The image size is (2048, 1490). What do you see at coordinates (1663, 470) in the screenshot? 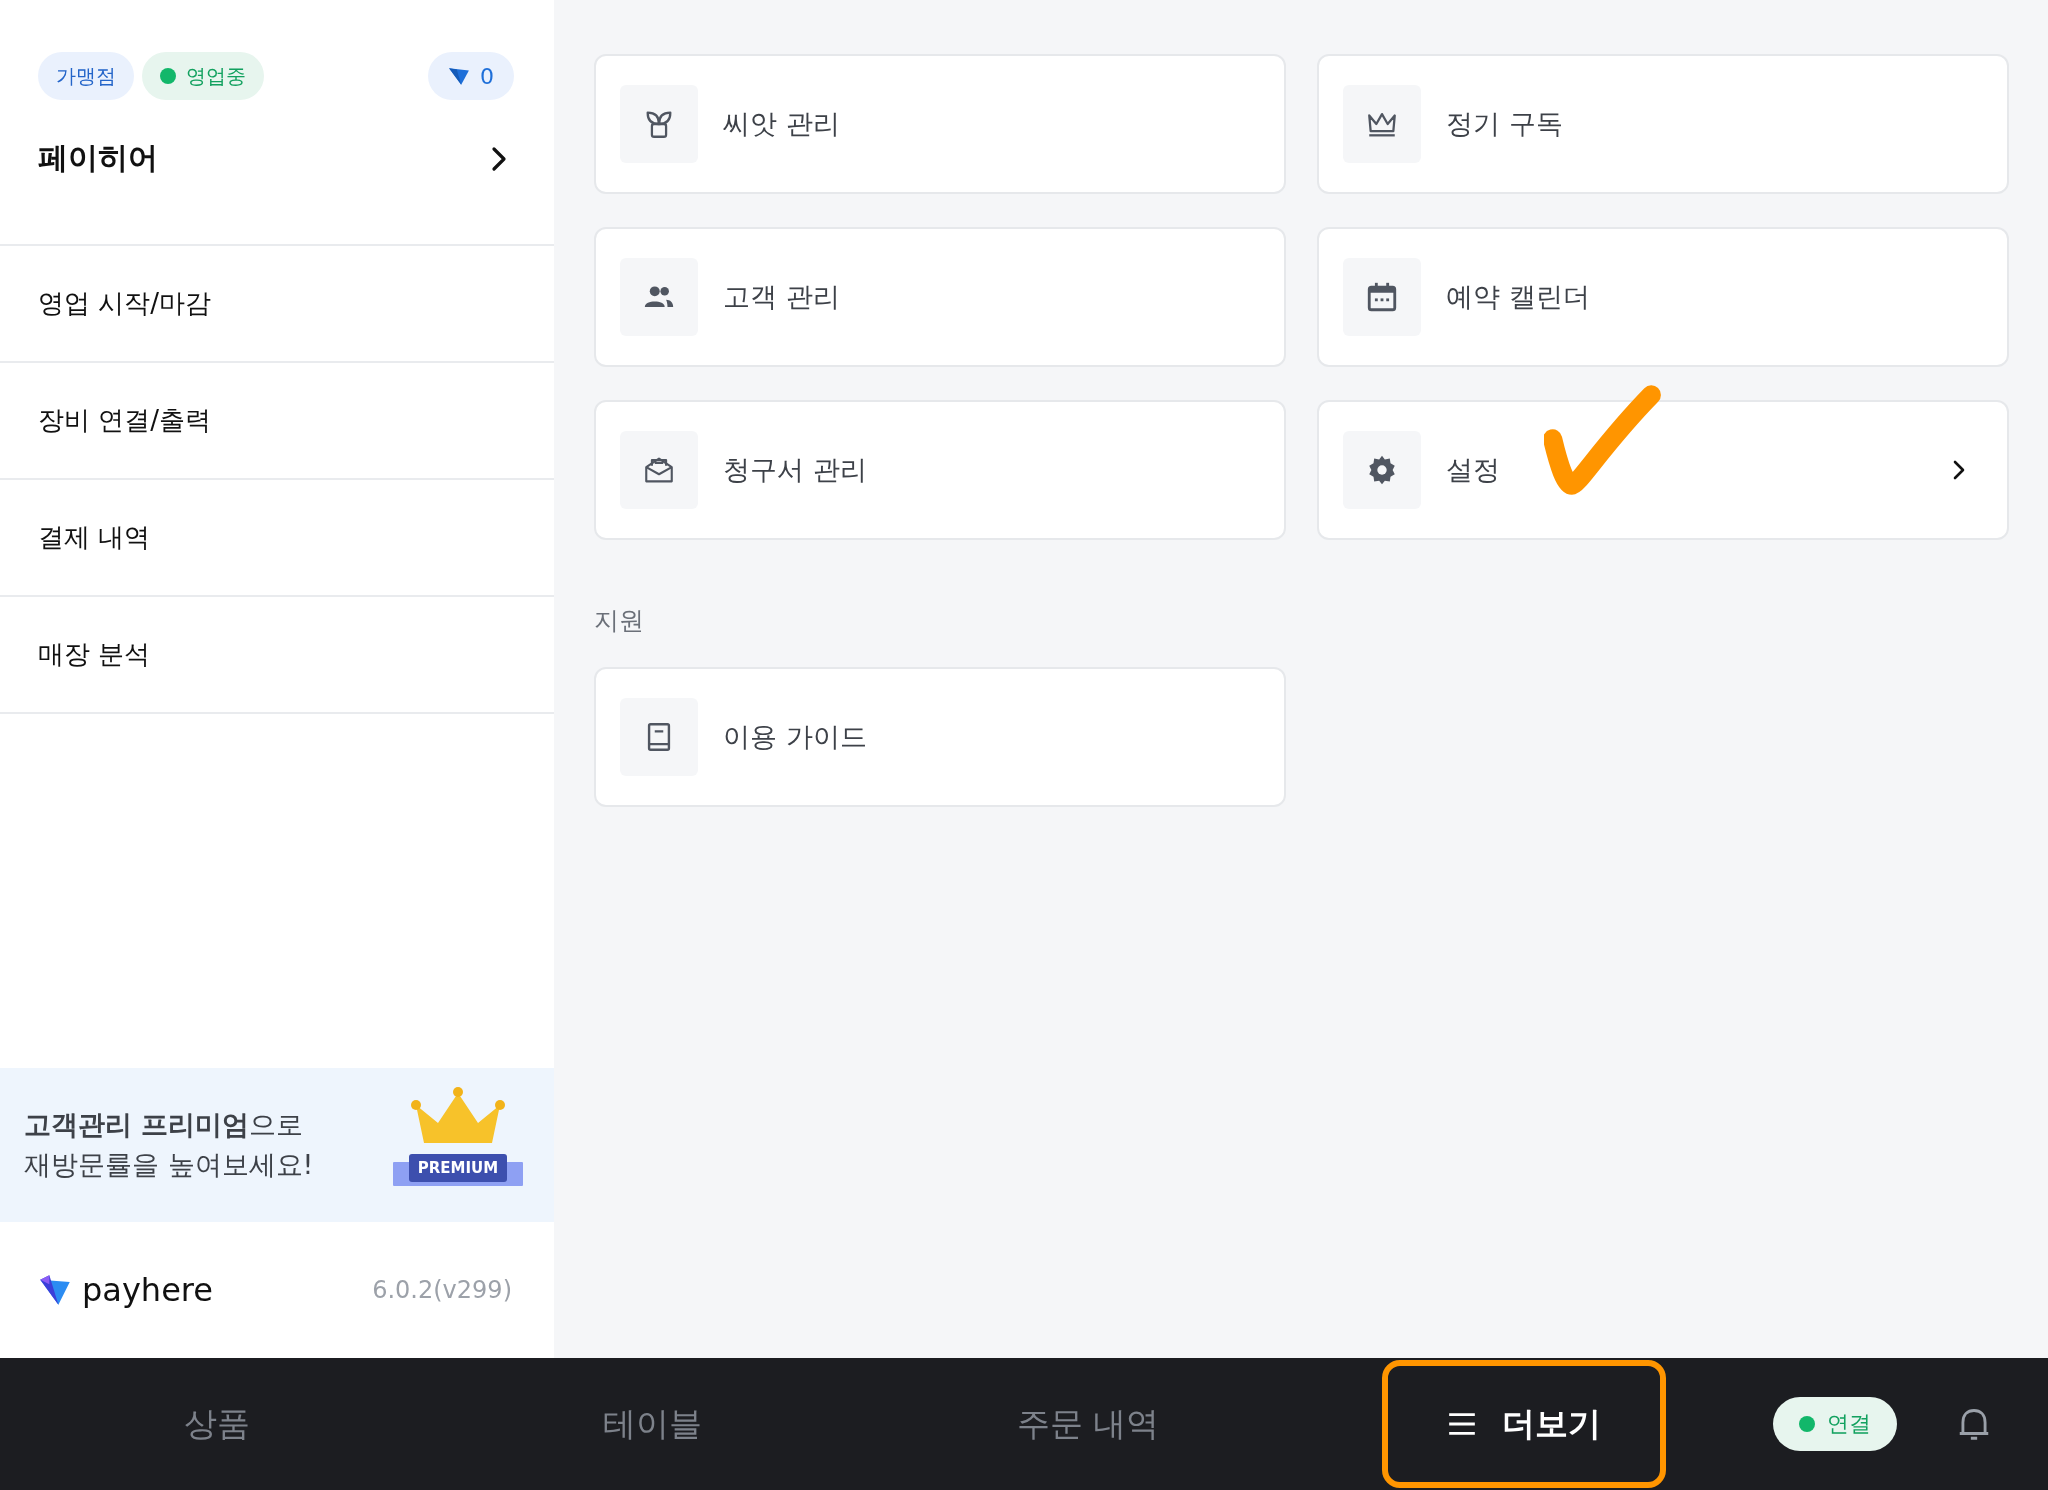
I see `menu-card: 설정` at bounding box center [1663, 470].